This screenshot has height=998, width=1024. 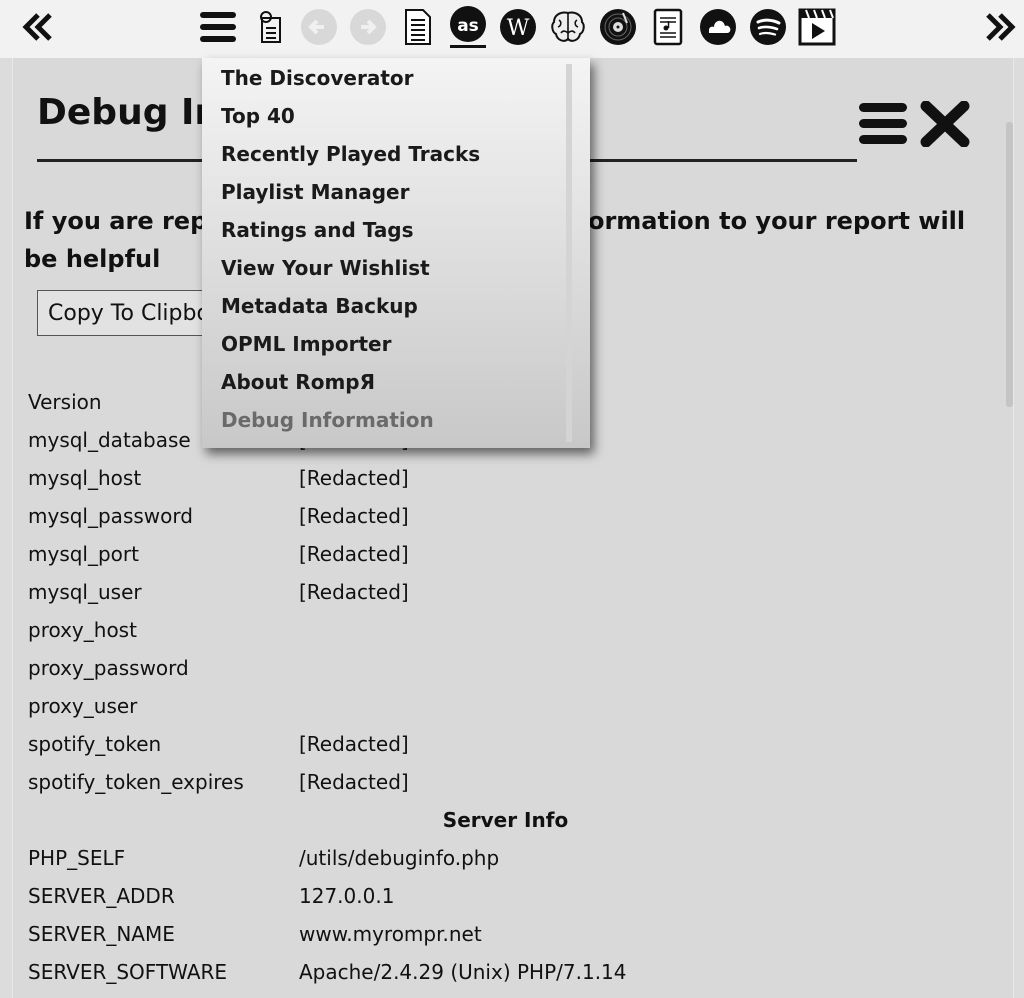 What do you see at coordinates (508, 903) in the screenshot?
I see `table-row: SERVER_ADDR 127.0.0.1` at bounding box center [508, 903].